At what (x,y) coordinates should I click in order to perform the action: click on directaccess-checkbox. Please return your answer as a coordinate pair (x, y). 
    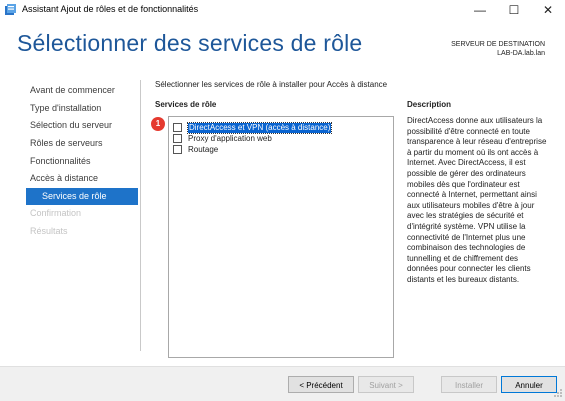
    Looking at the image, I should click on (177, 127).